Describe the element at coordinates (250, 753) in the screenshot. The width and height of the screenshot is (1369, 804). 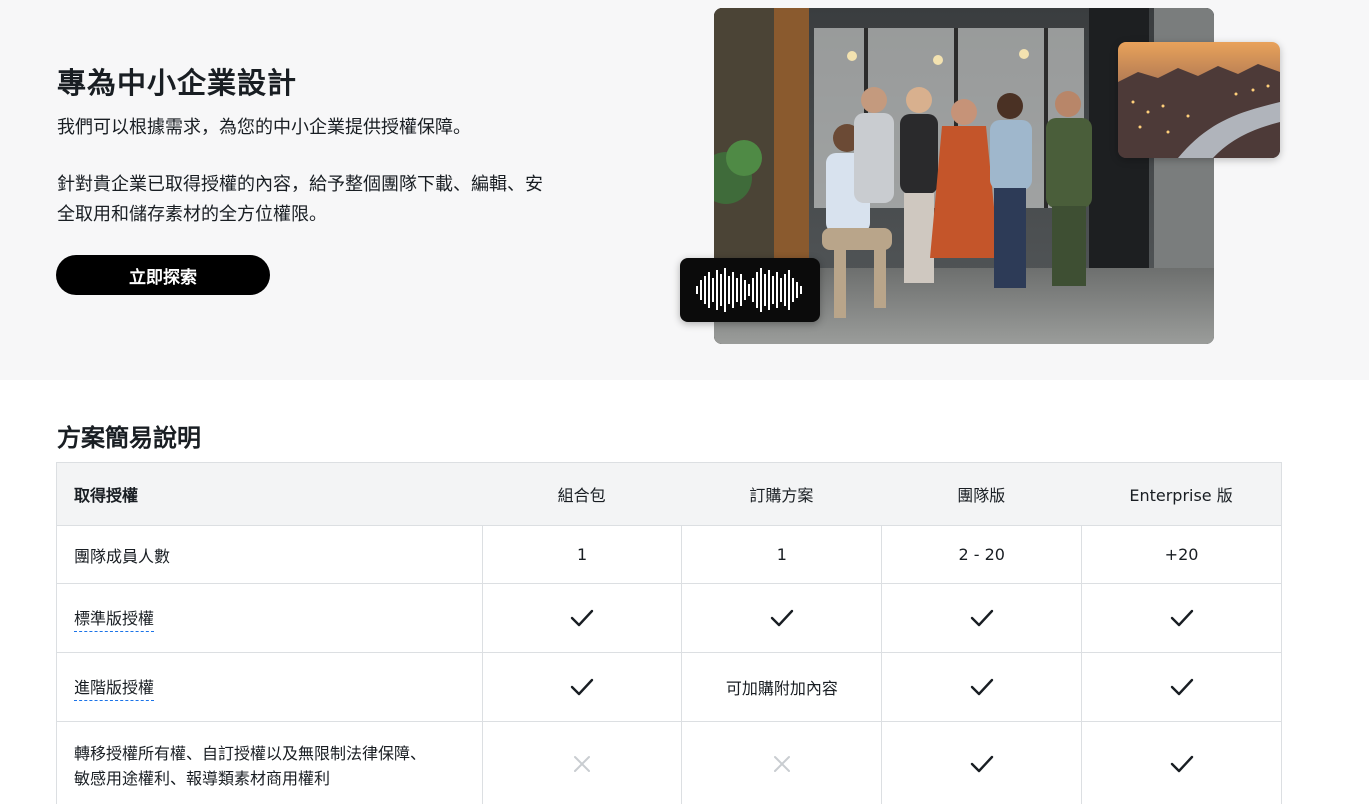
I see `row-label-line1: 轉移授權所有權、自訂授權以及無限制法律保障、` at that location.